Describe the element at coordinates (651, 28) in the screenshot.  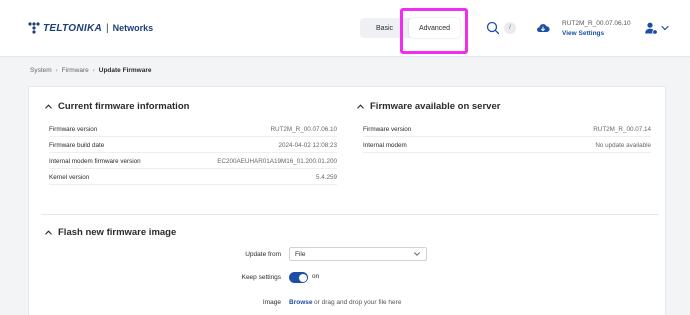
I see `user-settings-icon` at that location.